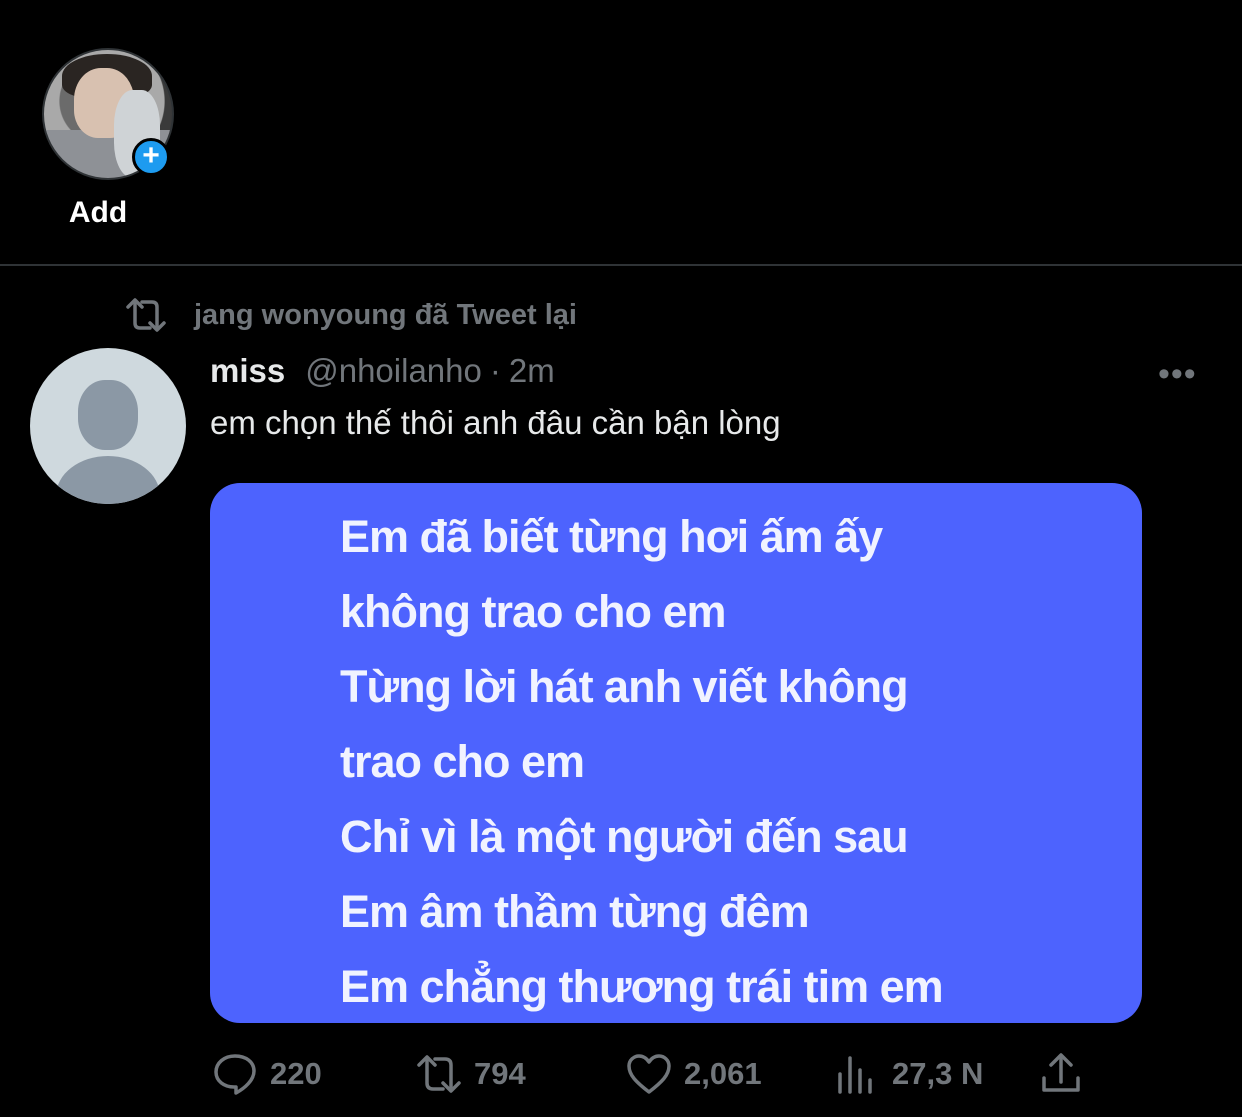 The image size is (1242, 1117). What do you see at coordinates (533, 611) in the screenshot?
I see `media-line: không trao cho em` at bounding box center [533, 611].